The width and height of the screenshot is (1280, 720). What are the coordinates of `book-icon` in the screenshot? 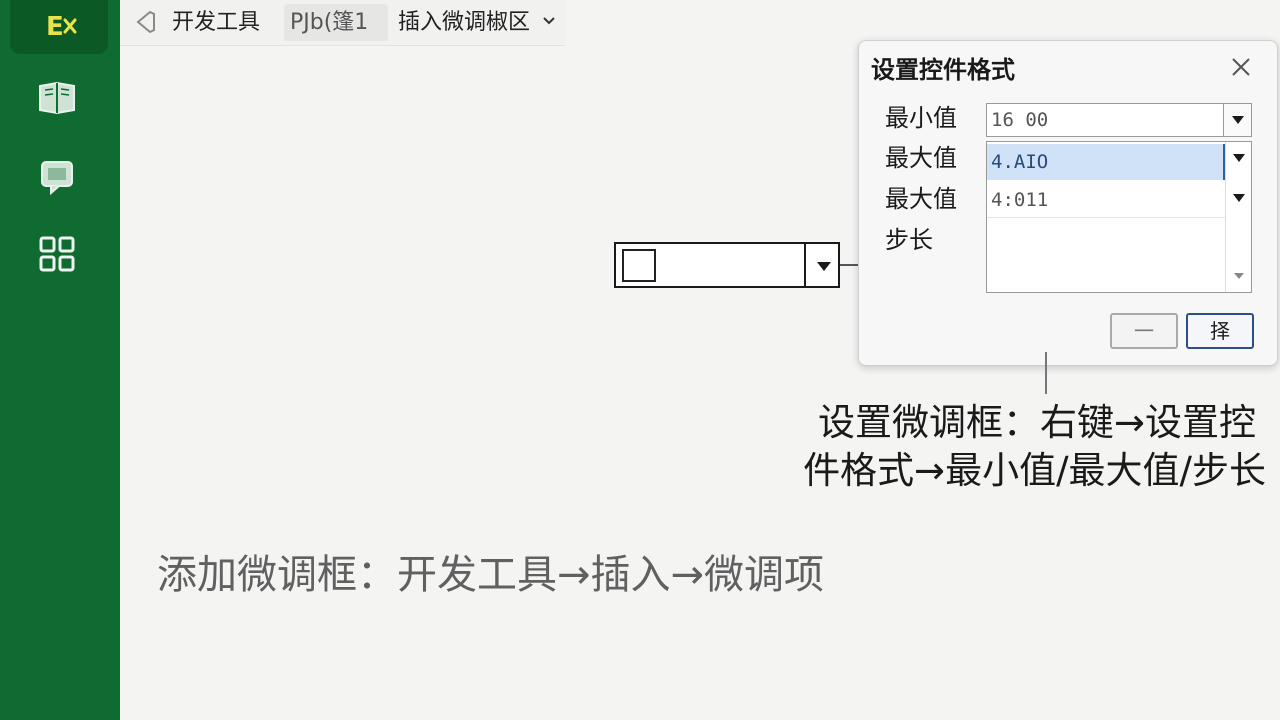 It's located at (57, 98).